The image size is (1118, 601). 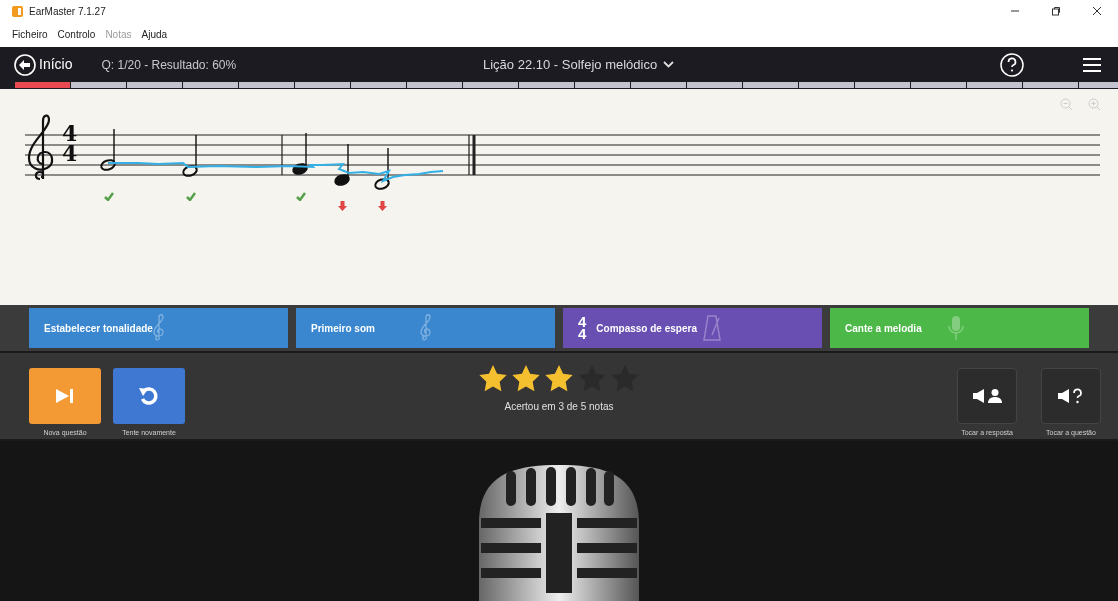 I want to click on step-button: Primeiro som, so click(x=425, y=328).